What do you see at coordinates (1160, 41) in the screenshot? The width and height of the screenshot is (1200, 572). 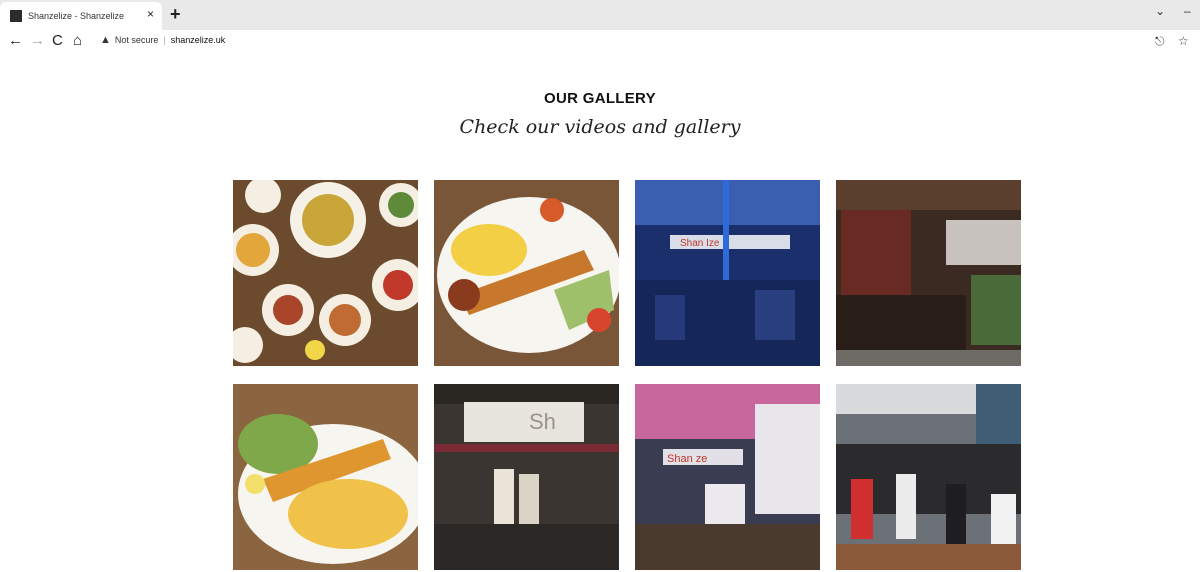 I see `share-icon: ⎋` at bounding box center [1160, 41].